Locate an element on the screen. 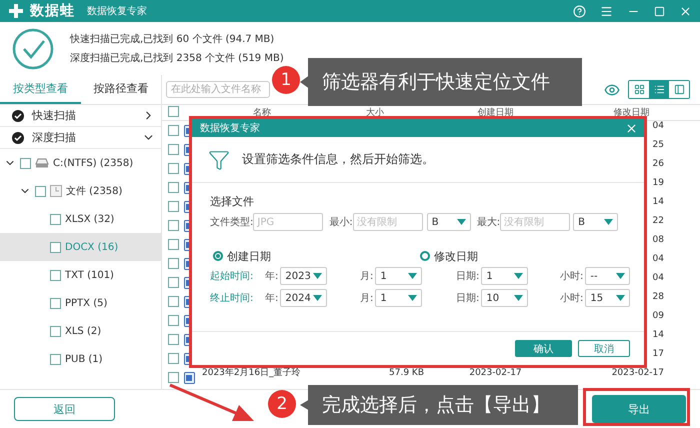 This screenshot has width=700, height=428. folder-icon is located at coordinates (56, 191).